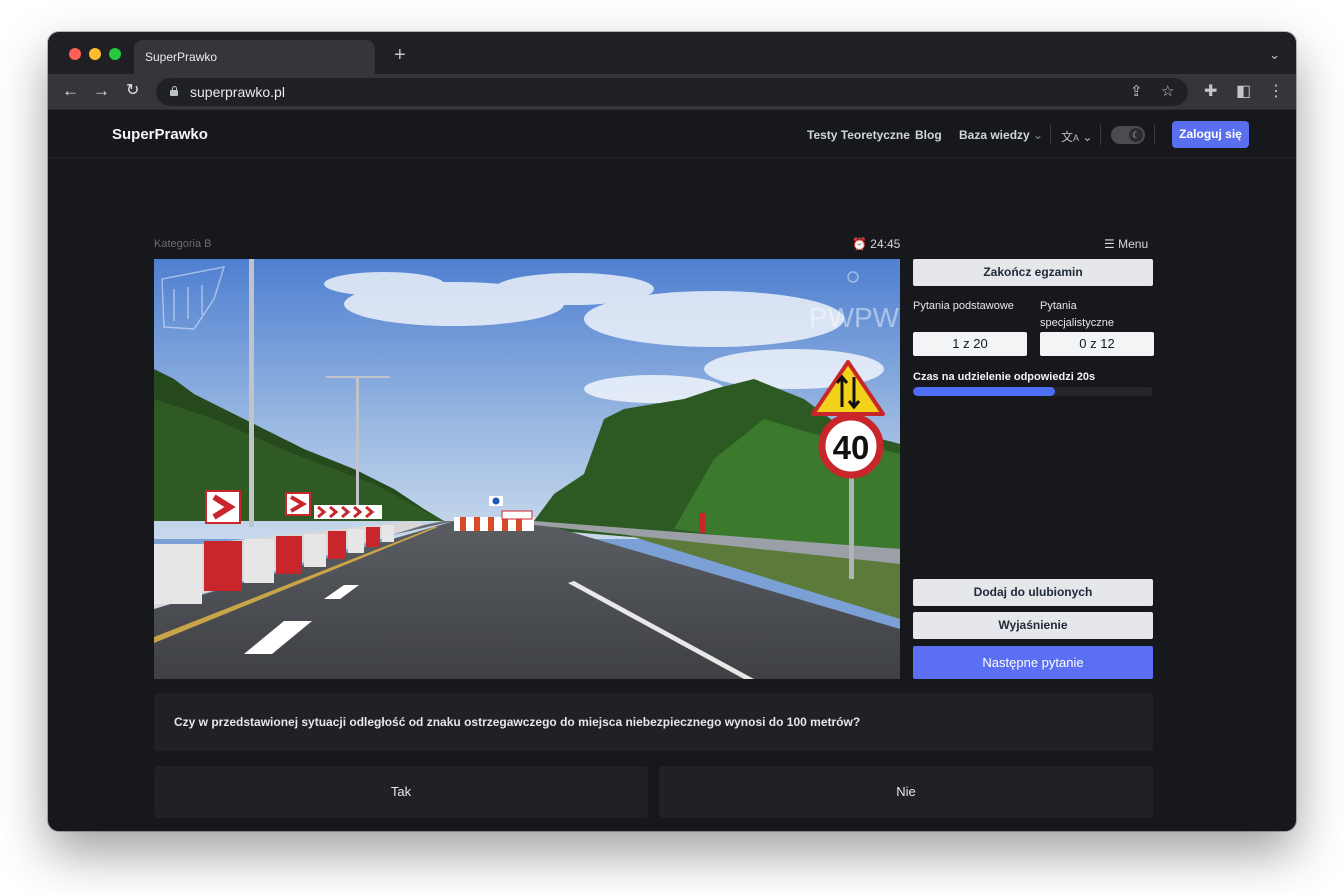 Image resolution: width=1344 pixels, height=895 pixels. I want to click on add-to-favorites-button: Dodaj do ulubionych, so click(1033, 592).